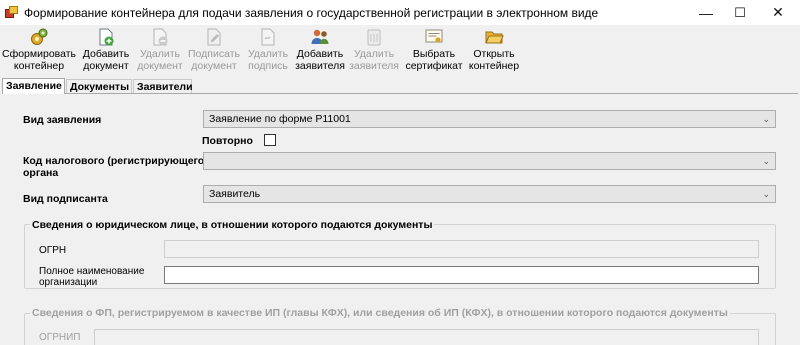 The width and height of the screenshot is (800, 345). I want to click on gears-icon, so click(39, 37).